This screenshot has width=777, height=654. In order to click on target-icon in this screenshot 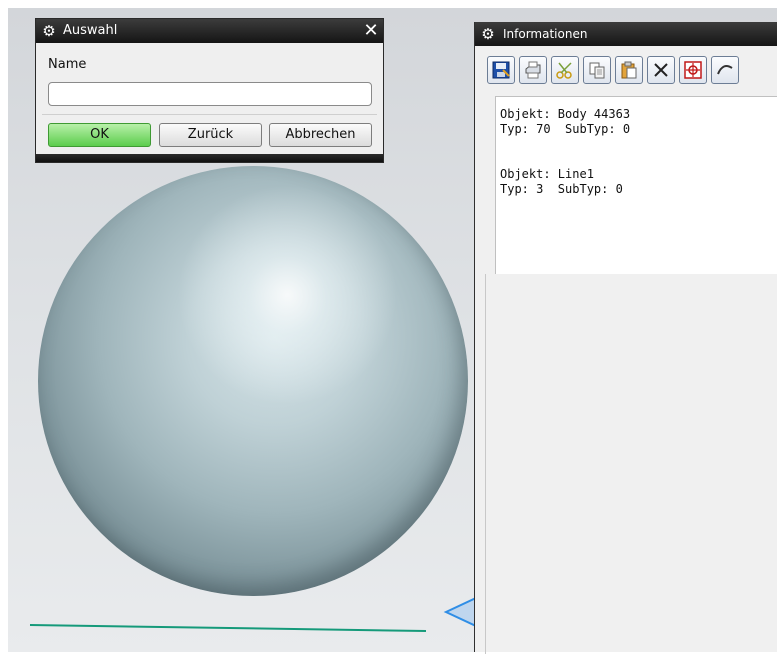, I will do `click(693, 70)`.